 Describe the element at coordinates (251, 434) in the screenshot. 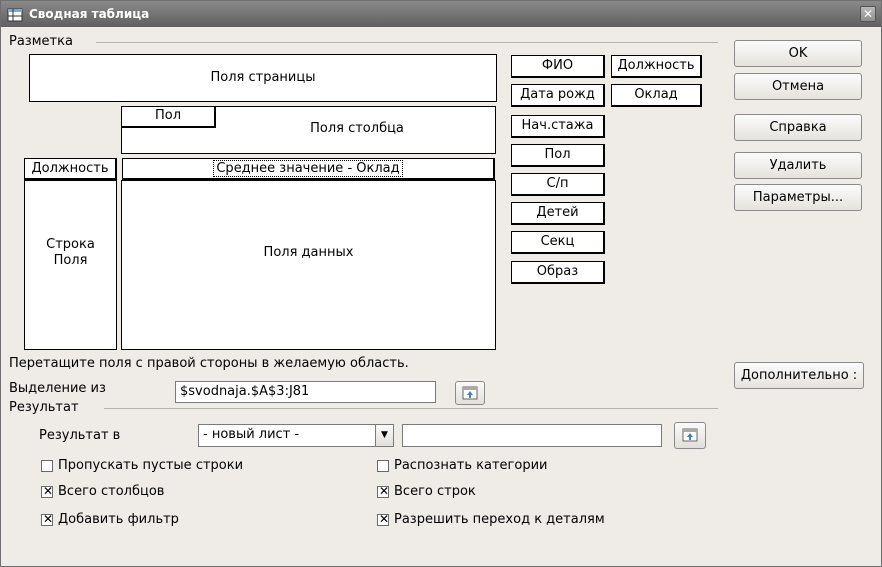

I see `result-target-selected-option: - новый лист -` at that location.